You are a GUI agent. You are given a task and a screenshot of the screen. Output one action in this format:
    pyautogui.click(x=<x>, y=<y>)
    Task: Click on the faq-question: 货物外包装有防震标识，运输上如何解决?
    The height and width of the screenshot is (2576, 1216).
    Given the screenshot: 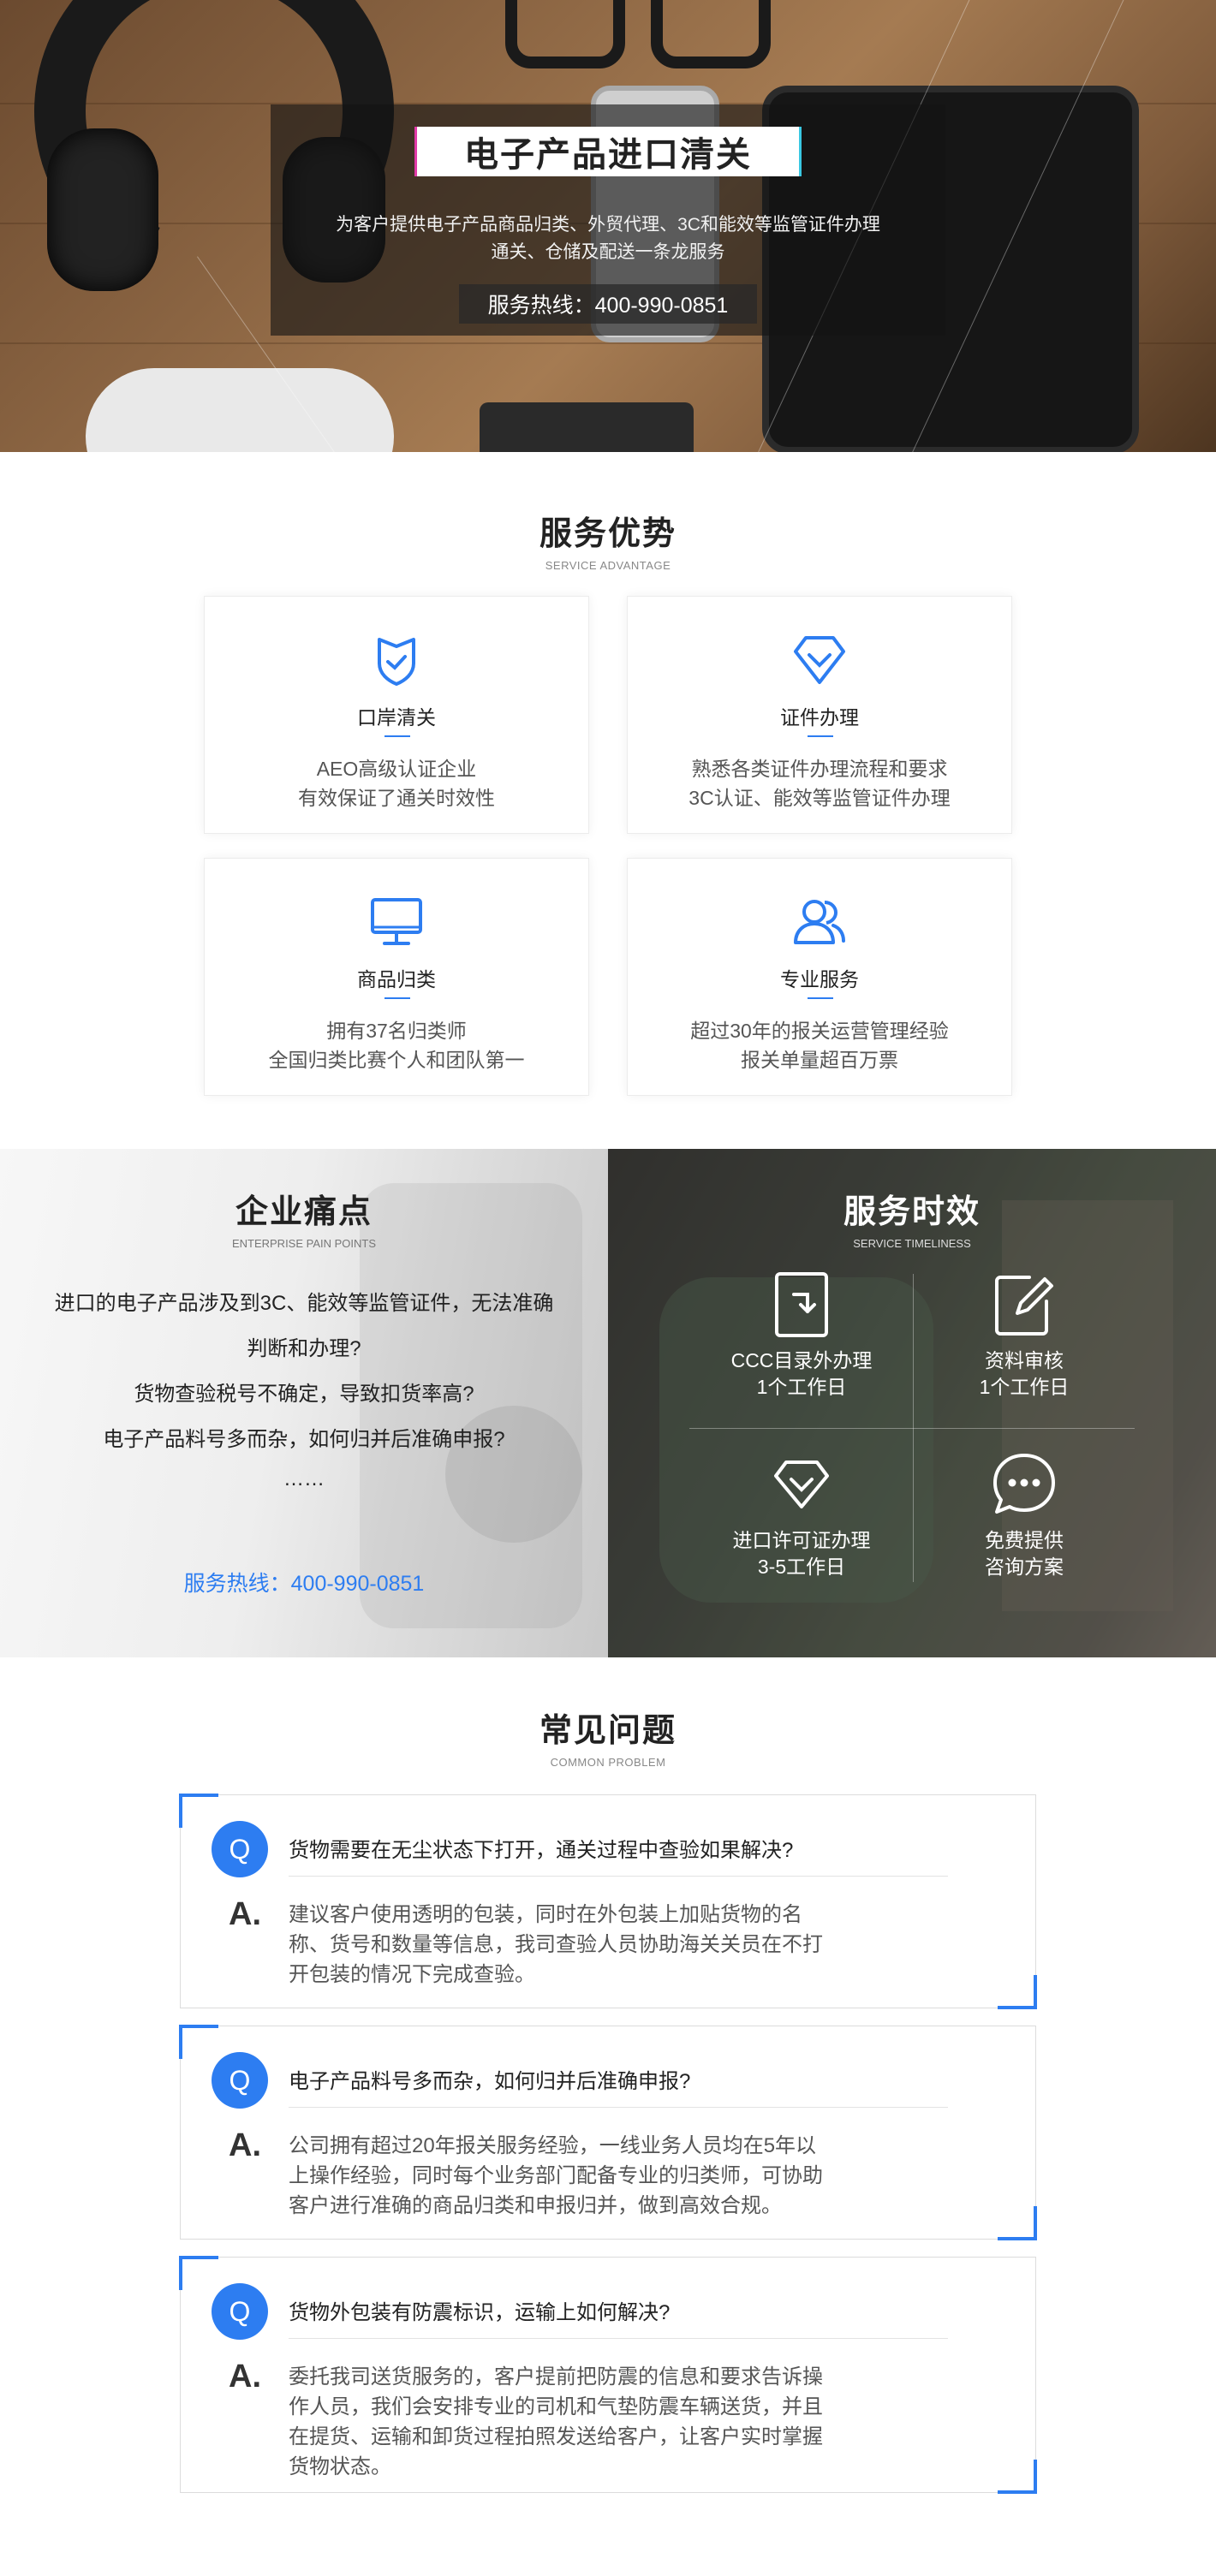 What is the action you would take?
    pyautogui.click(x=479, y=2310)
    